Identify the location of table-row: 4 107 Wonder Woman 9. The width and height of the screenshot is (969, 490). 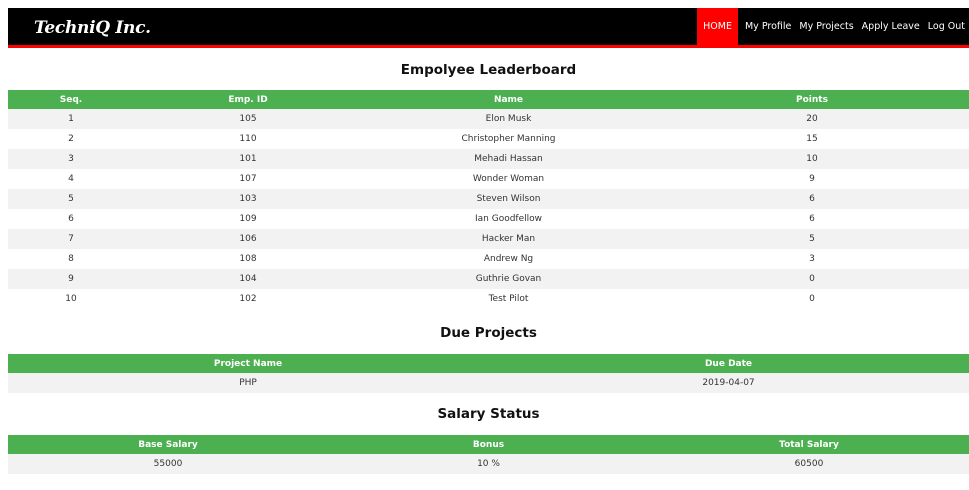
(488, 179).